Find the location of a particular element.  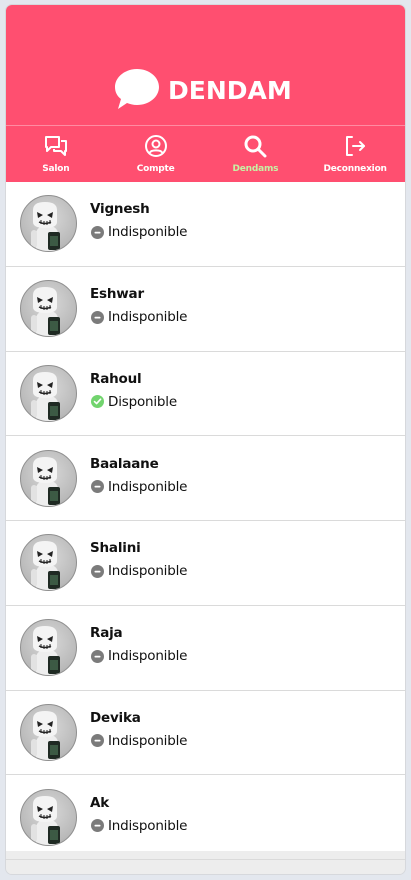

user-name: Rahoul is located at coordinates (116, 378).